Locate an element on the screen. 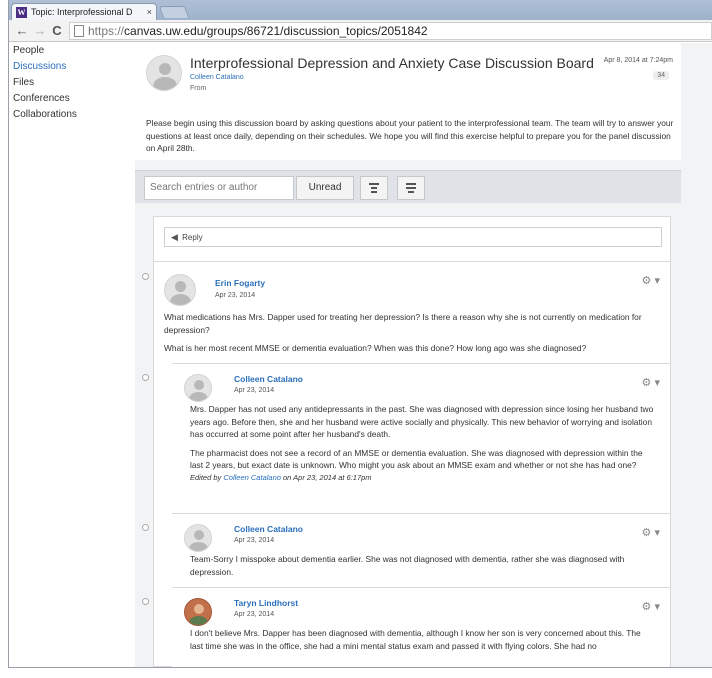 Image resolution: width=712 pixels, height=678 pixels. url-scheme: https:// is located at coordinates (106, 30).